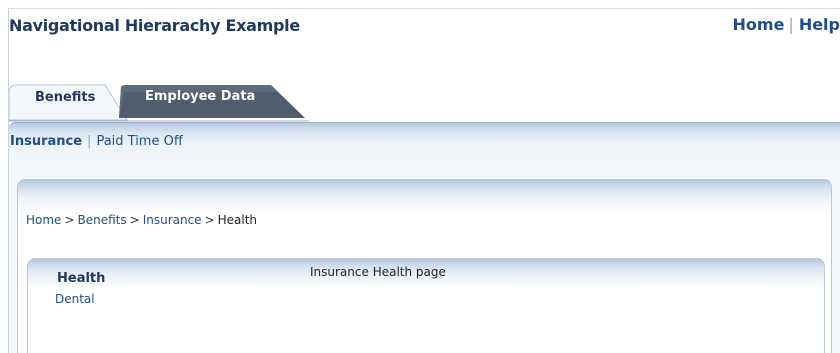 The image size is (840, 353). Describe the element at coordinates (819, 24) in the screenshot. I see `help-link: Help` at that location.